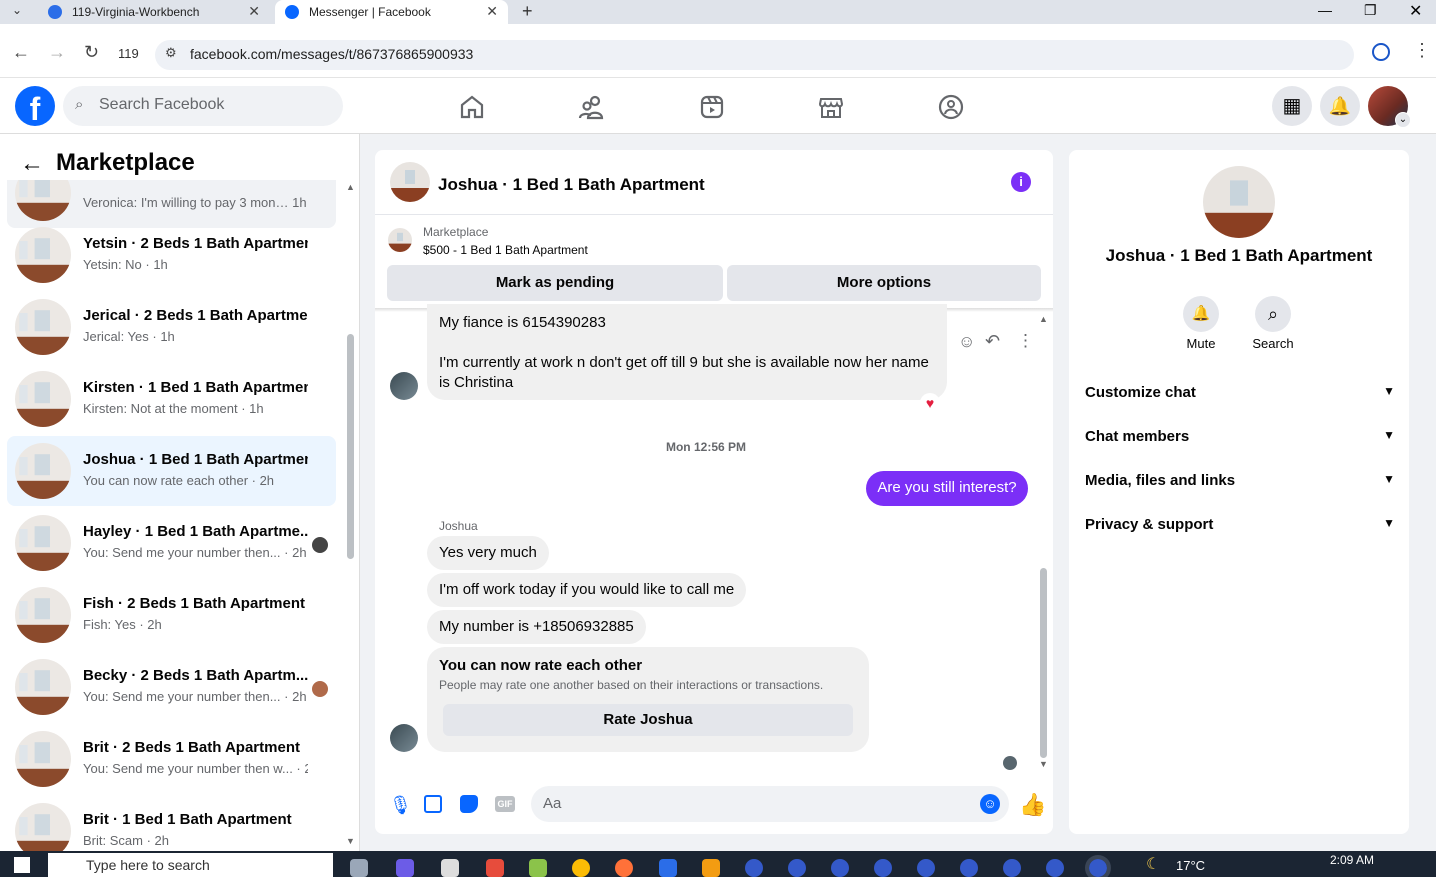 The height and width of the screenshot is (877, 1436). What do you see at coordinates (1352, 860) in the screenshot?
I see `clock: 2:09 AM` at bounding box center [1352, 860].